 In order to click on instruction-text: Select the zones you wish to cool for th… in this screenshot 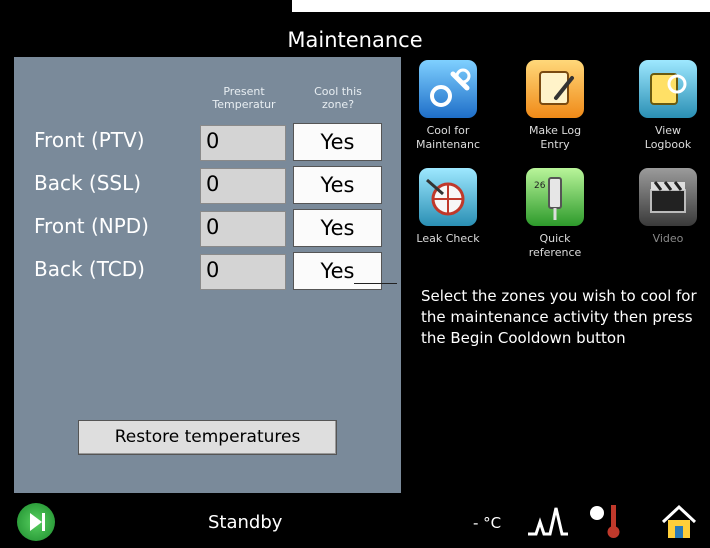, I will do `click(559, 317)`.